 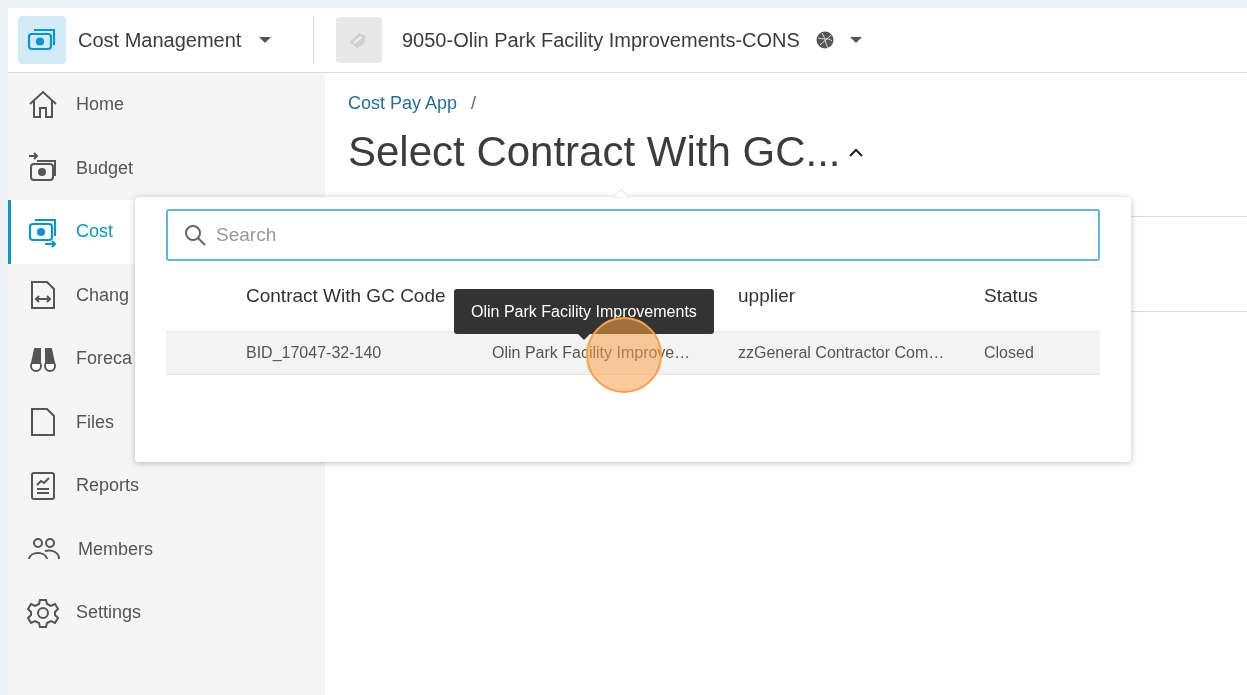 What do you see at coordinates (1009, 353) in the screenshot?
I see `table-cell-text: Closed` at bounding box center [1009, 353].